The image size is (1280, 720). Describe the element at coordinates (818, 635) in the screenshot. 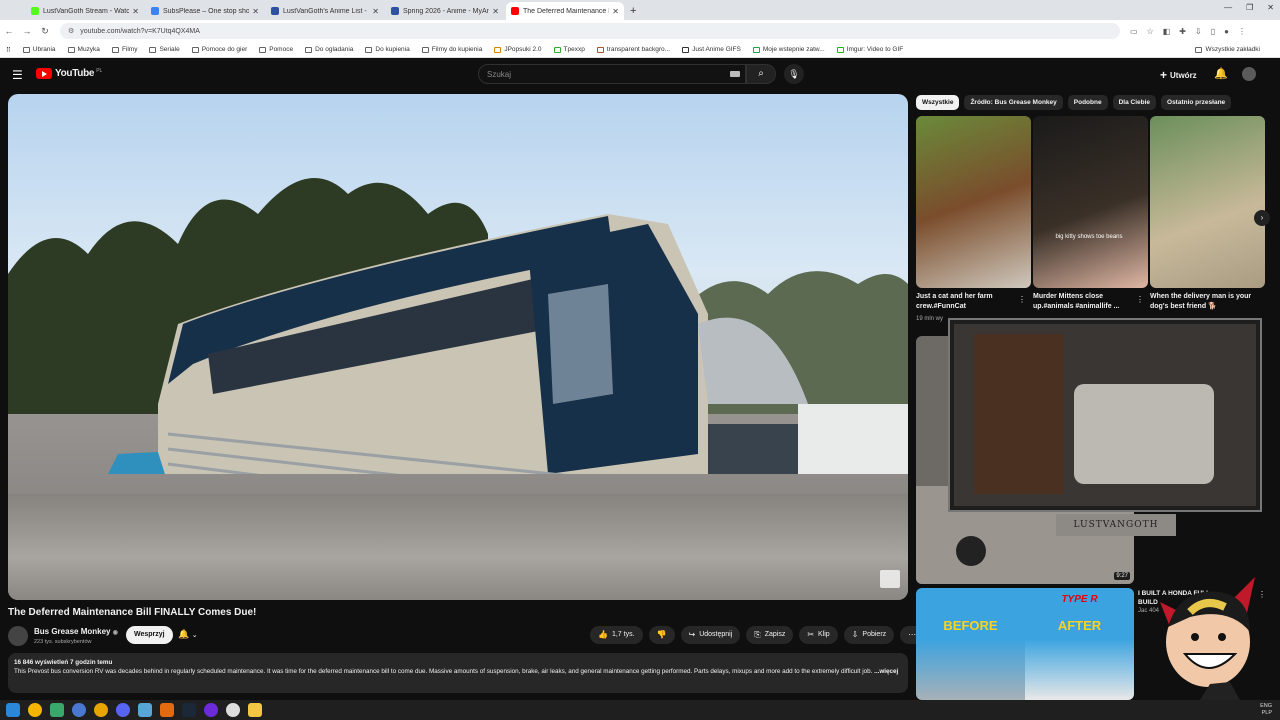

I see `clip-button: ✂ Klip` at that location.